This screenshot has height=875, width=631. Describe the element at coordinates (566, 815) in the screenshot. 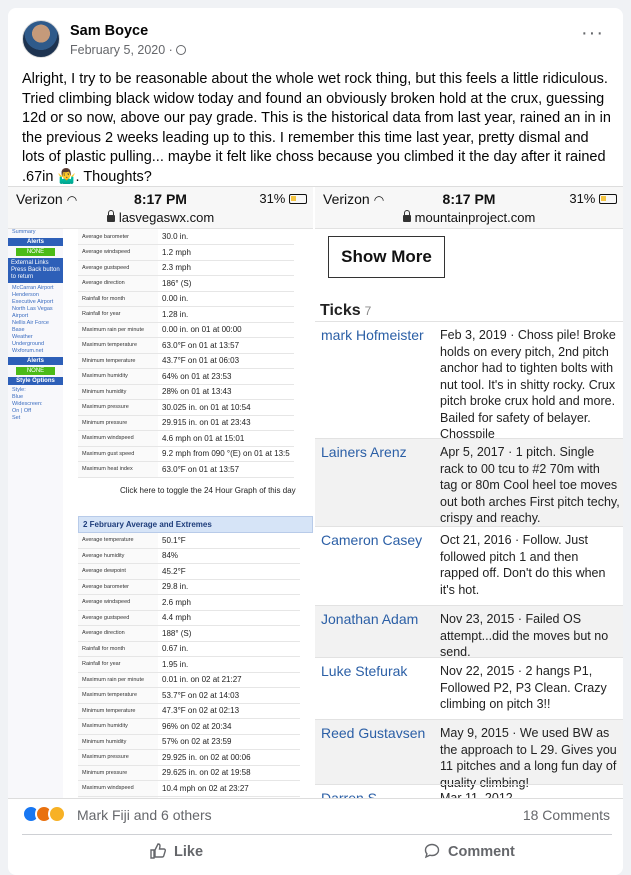

I see `comments-count: 18 Comments` at that location.